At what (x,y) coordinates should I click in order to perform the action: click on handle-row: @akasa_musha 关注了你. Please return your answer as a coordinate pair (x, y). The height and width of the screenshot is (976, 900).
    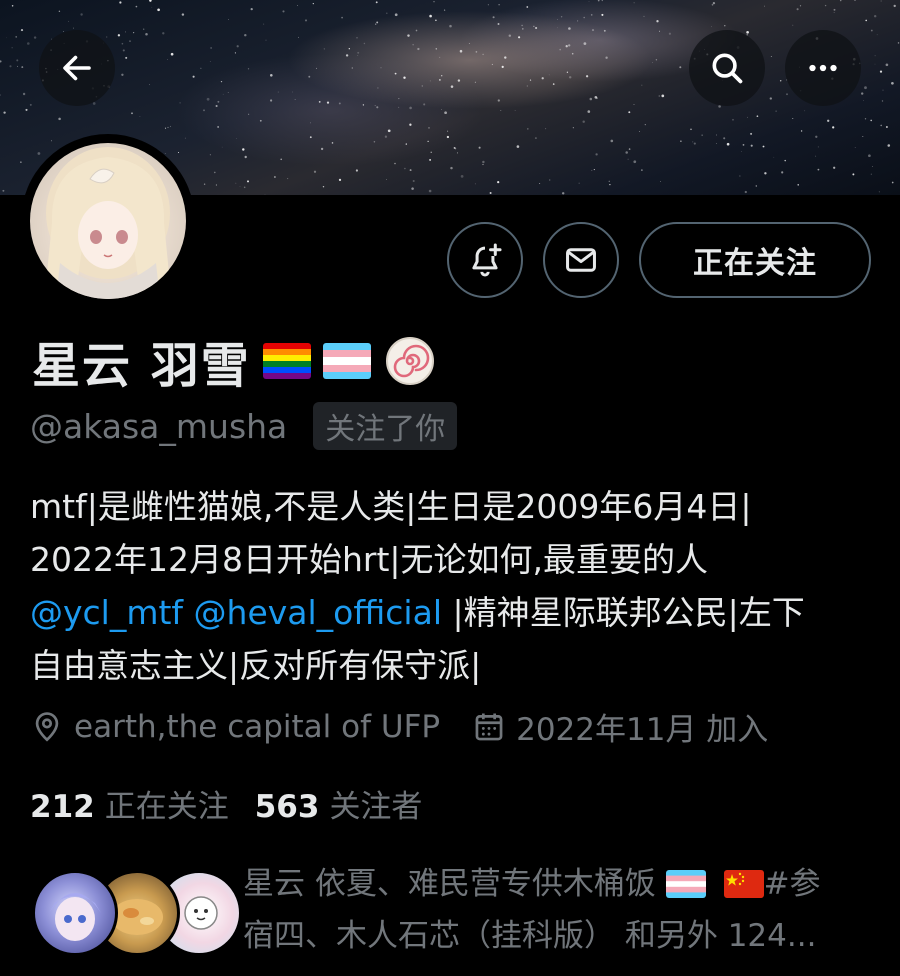
    Looking at the image, I should click on (244, 426).